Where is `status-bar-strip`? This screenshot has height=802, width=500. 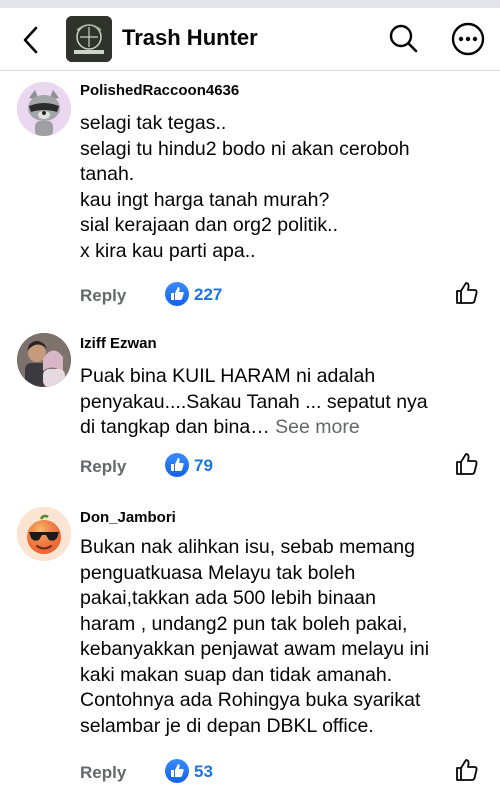
status-bar-strip is located at coordinates (250, 4).